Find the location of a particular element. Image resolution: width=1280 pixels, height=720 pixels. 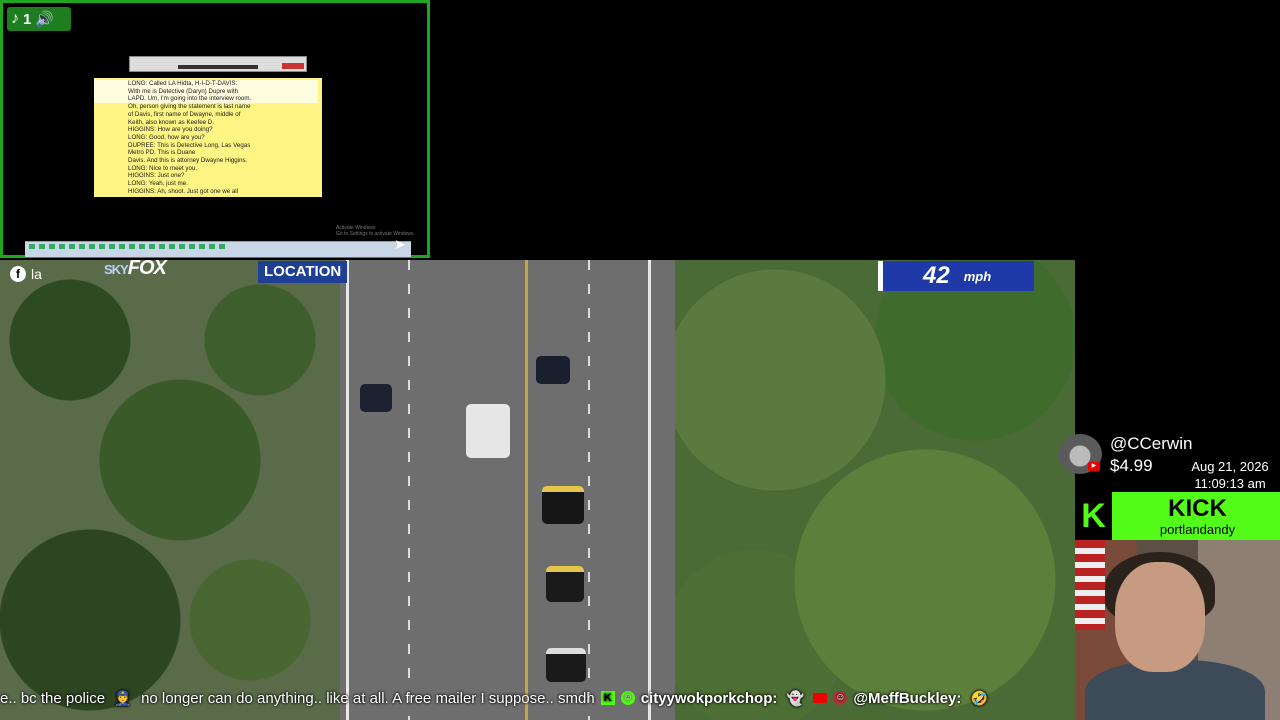

kick-icon: K is located at coordinates (607, 698).